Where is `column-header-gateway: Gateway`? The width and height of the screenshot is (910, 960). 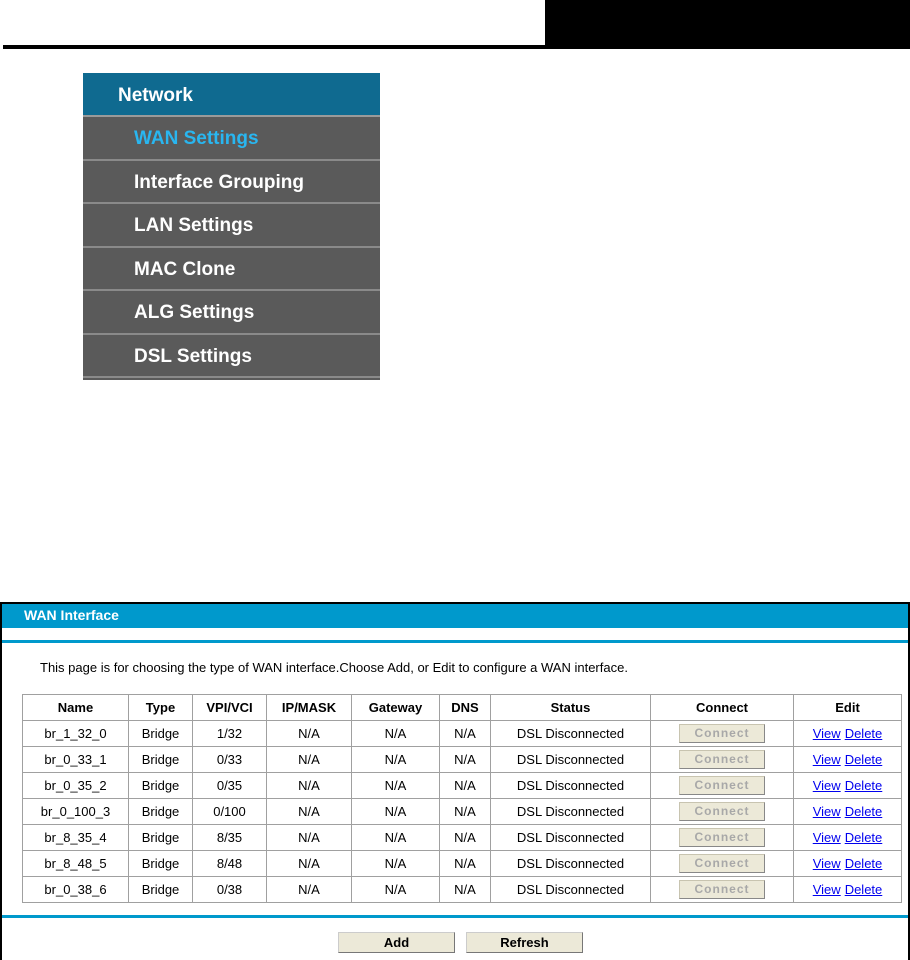 column-header-gateway: Gateway is located at coordinates (395, 707).